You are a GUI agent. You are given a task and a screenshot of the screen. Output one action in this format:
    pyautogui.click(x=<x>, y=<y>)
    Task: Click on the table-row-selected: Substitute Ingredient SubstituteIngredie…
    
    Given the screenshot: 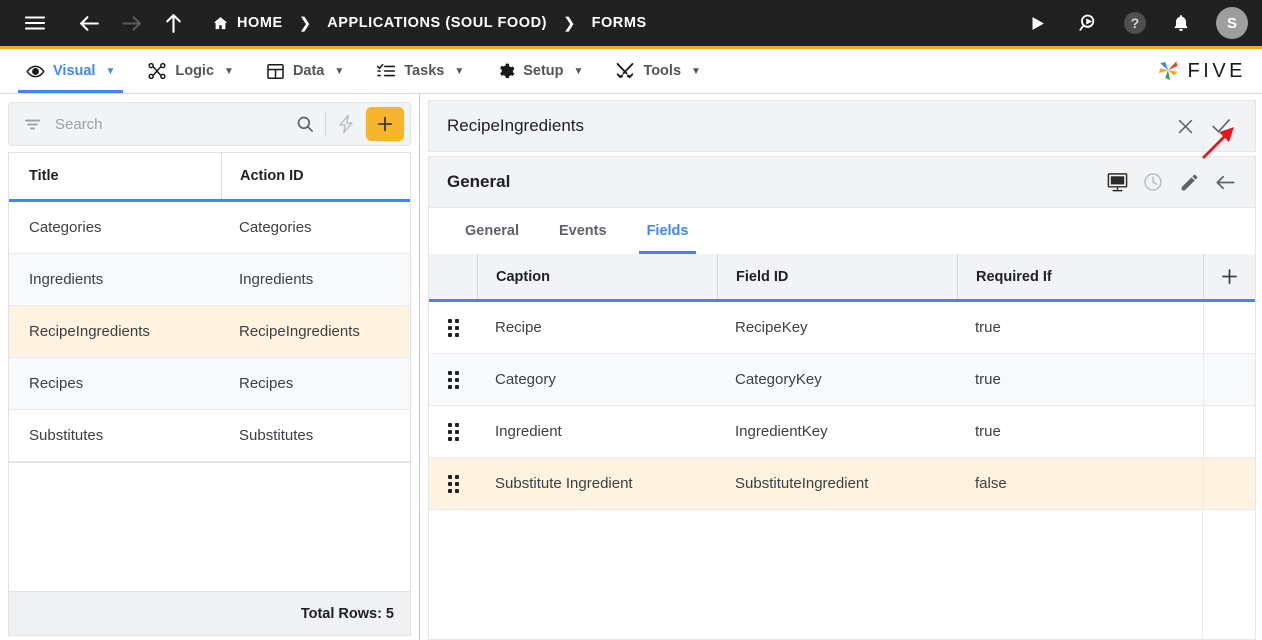 What is the action you would take?
    pyautogui.click(x=842, y=484)
    